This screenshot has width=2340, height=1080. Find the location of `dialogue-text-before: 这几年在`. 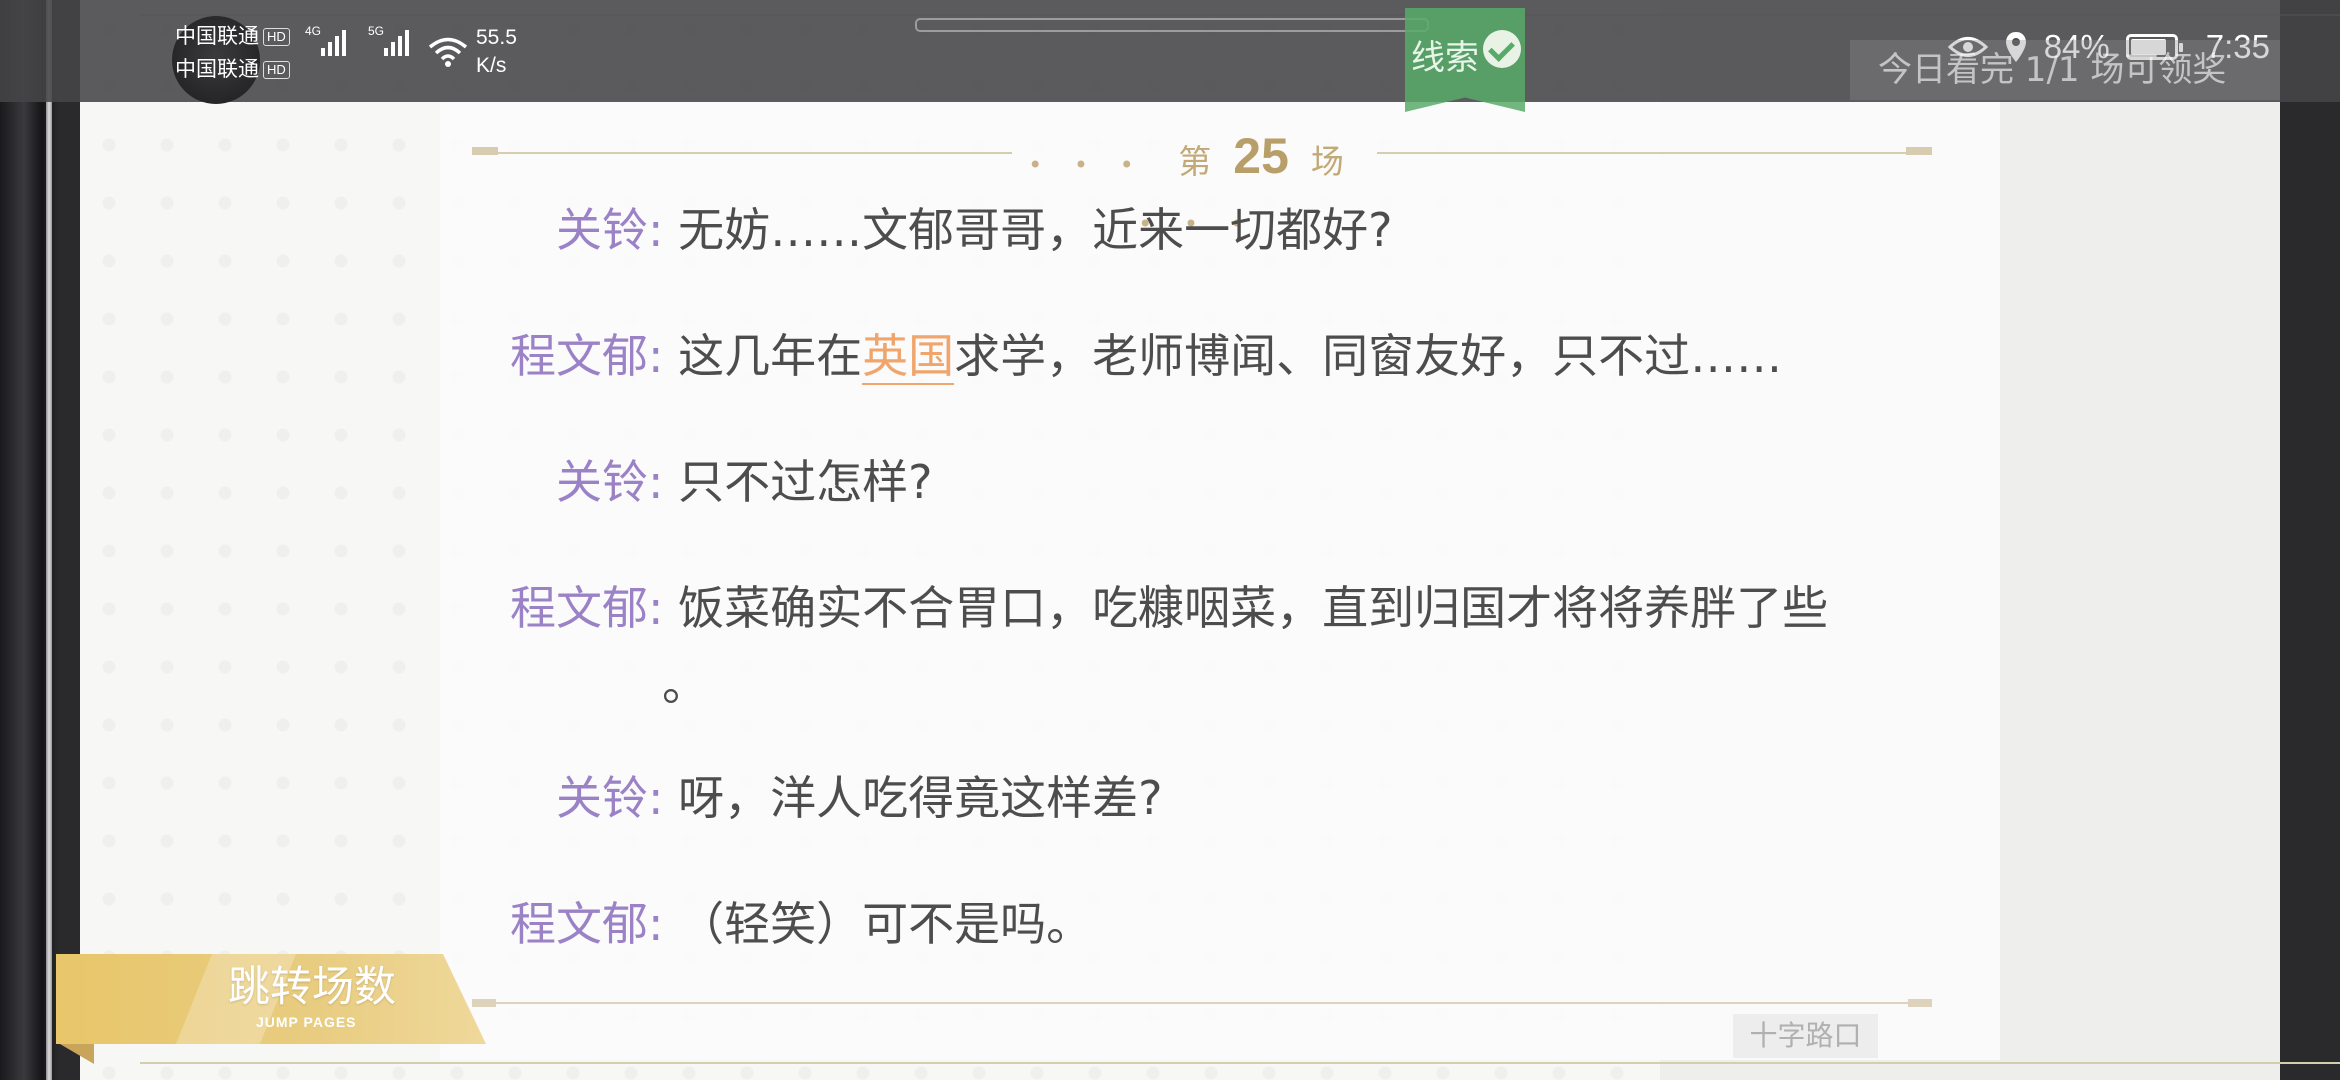

dialogue-text-before: 这几年在 is located at coordinates (770, 356).